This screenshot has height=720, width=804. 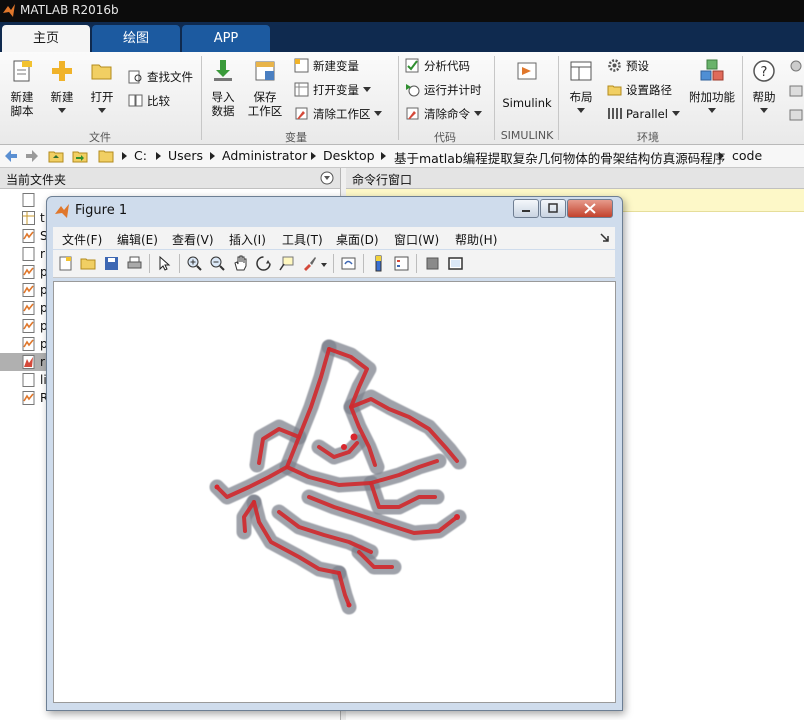 I want to click on tab-apps: APP, so click(x=226, y=38).